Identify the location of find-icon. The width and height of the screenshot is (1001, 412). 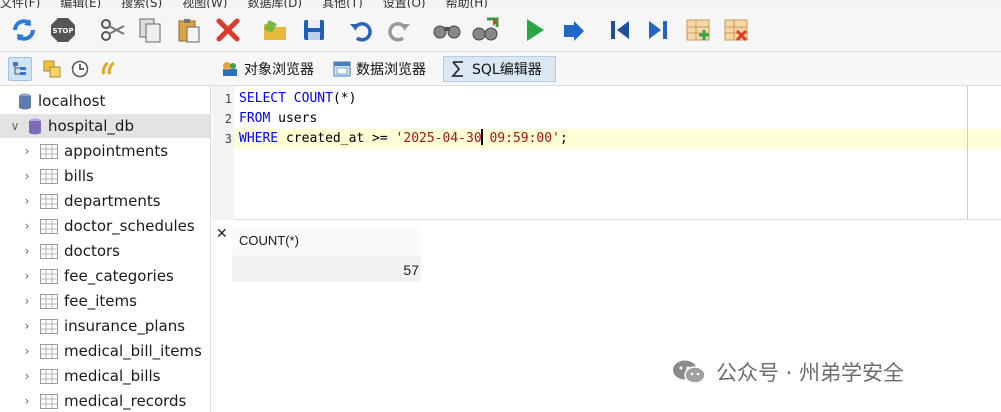
(447, 30).